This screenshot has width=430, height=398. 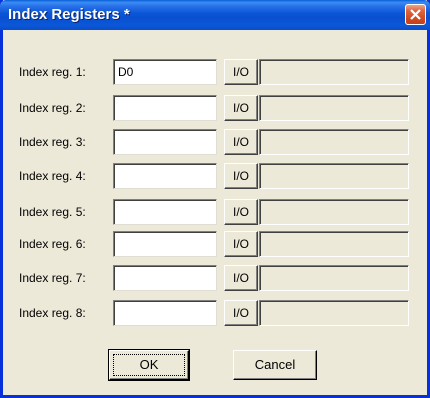 What do you see at coordinates (241, 278) in the screenshot?
I see `register-7-io-button: I/O` at bounding box center [241, 278].